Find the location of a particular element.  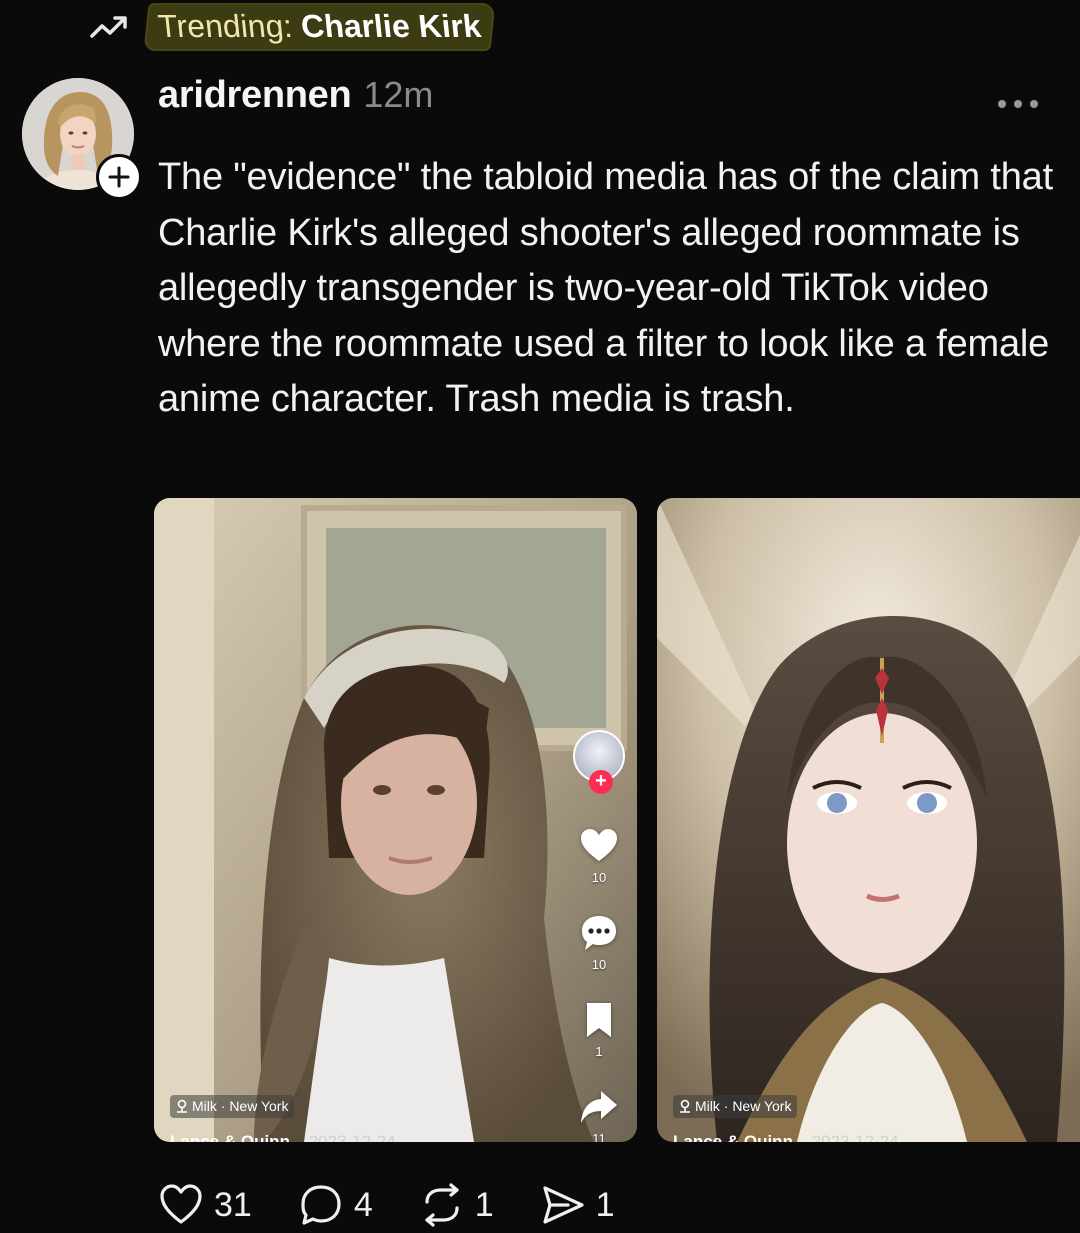

trending-topic: Charlie Kirk is located at coordinates (391, 26).